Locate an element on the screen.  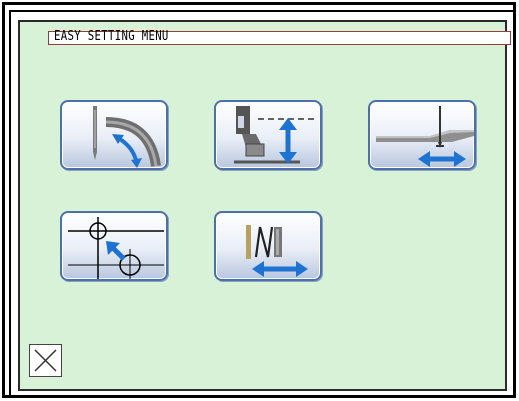
feed-position-button is located at coordinates (422, 135).